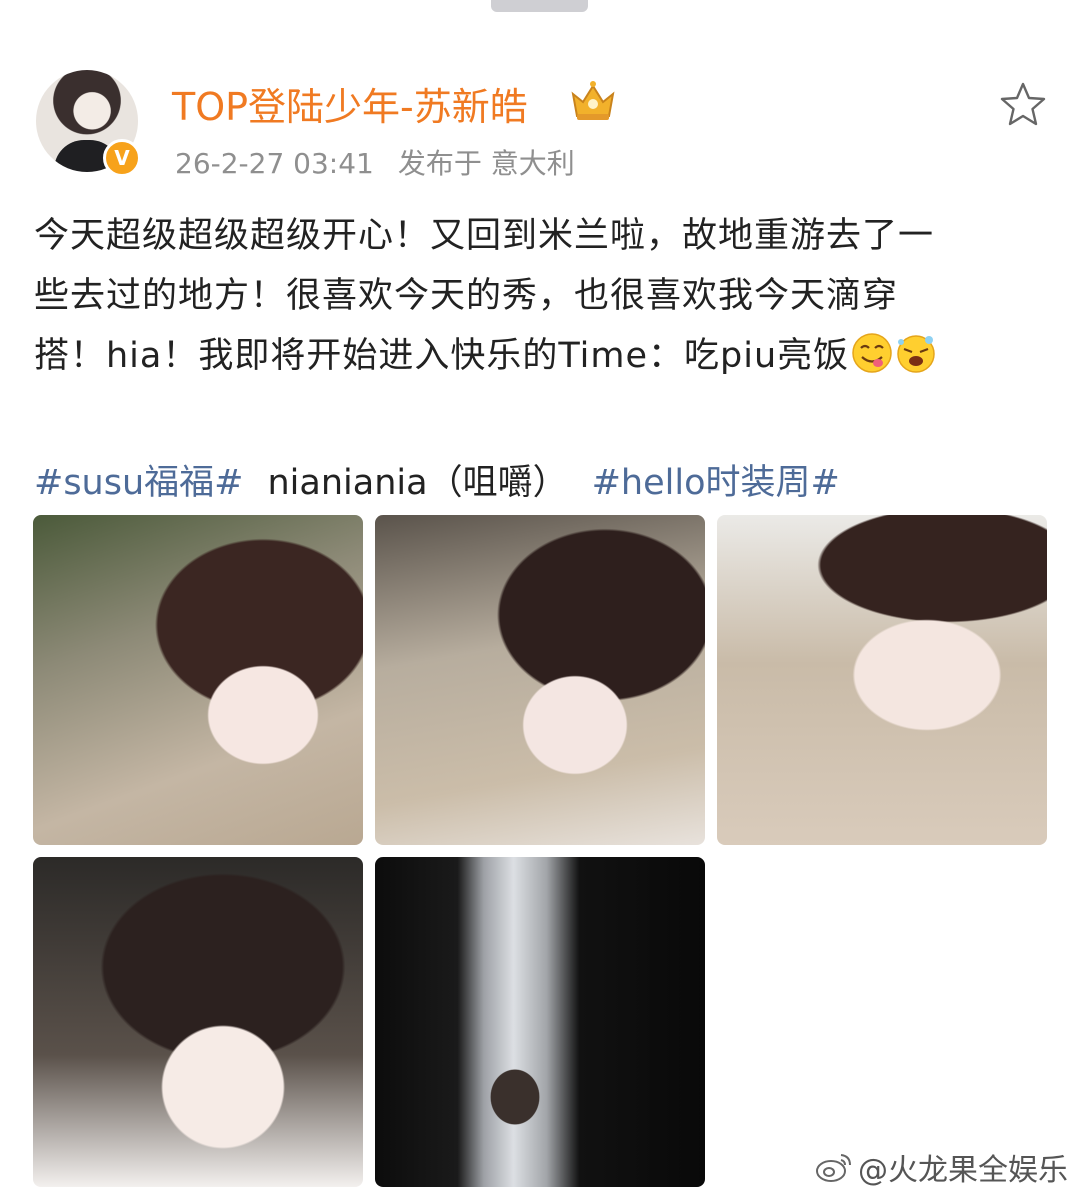 The image size is (1080, 1201). What do you see at coordinates (139, 483) in the screenshot?
I see `hashtag-susu: #susu福福#` at bounding box center [139, 483].